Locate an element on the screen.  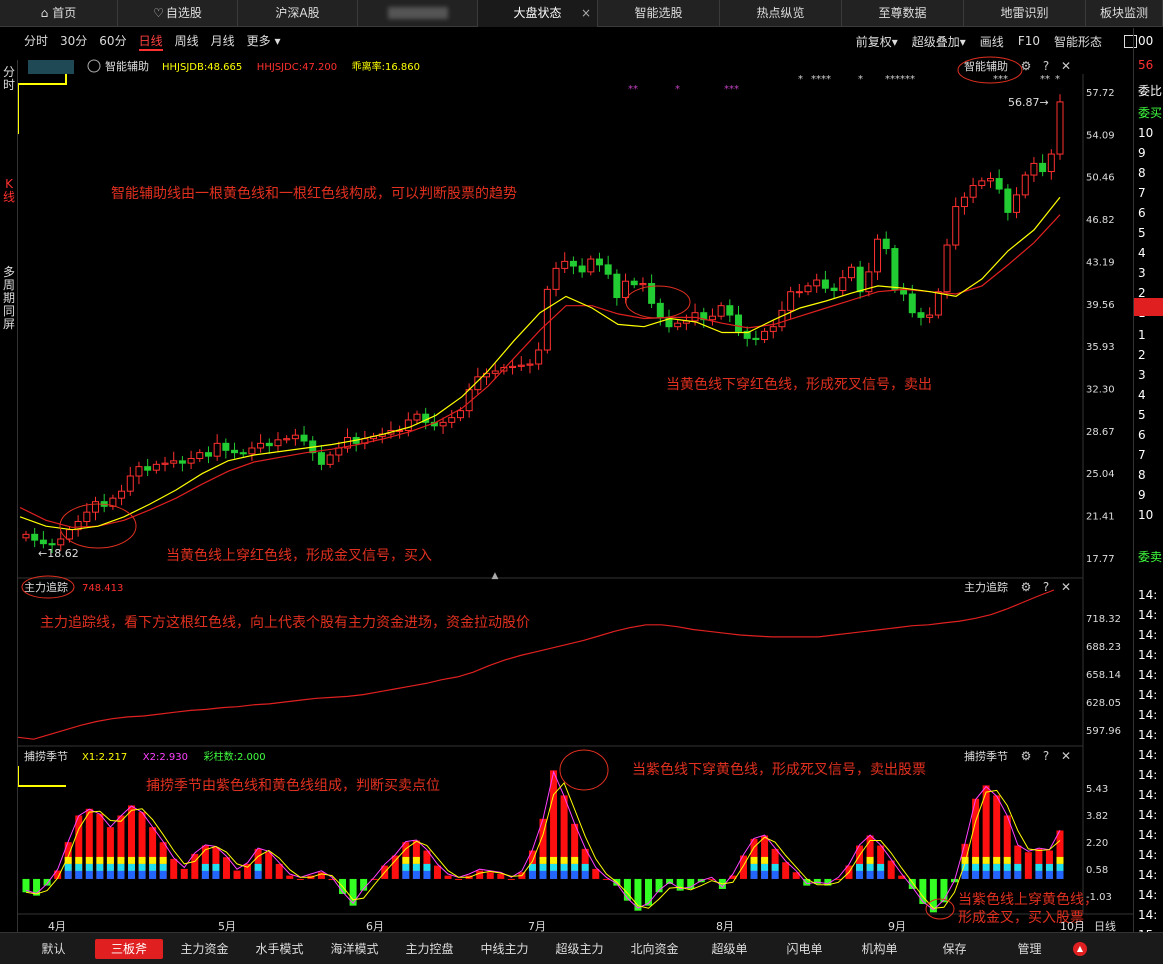
price-tick-label: 35.93 is located at coordinates (1100, 347).